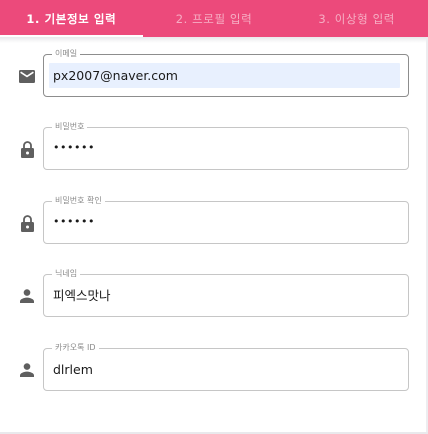  I want to click on step-tabs: 1. 기본정보 입력 2. 프로필 입력 3. 이상형 입력, so click(214, 18).